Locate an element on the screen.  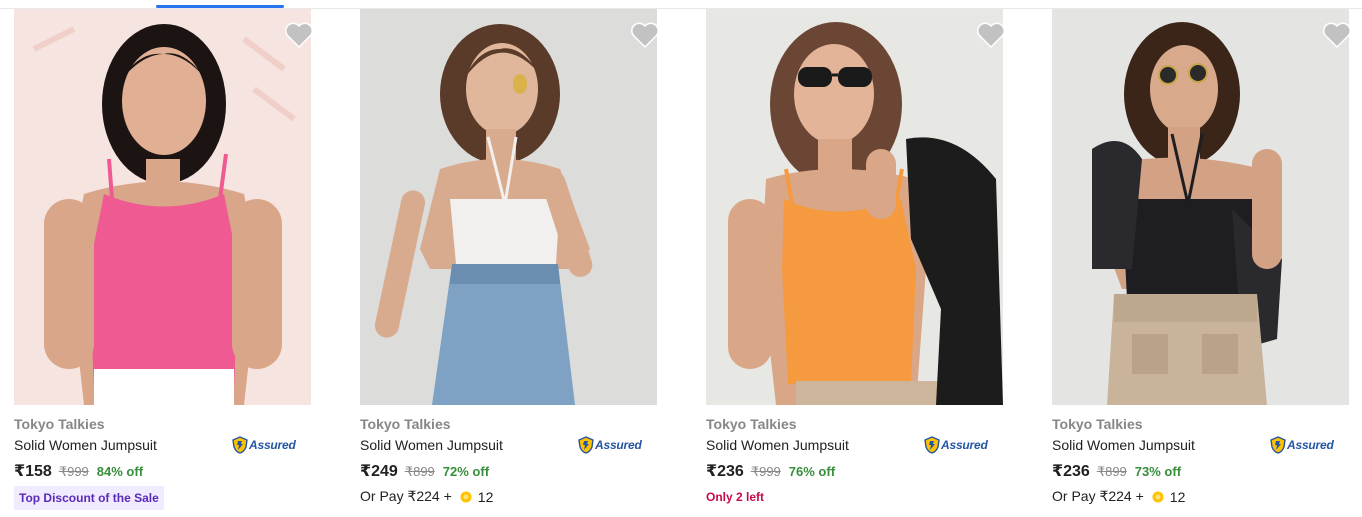
discount-percent: 76% off is located at coordinates (812, 471).